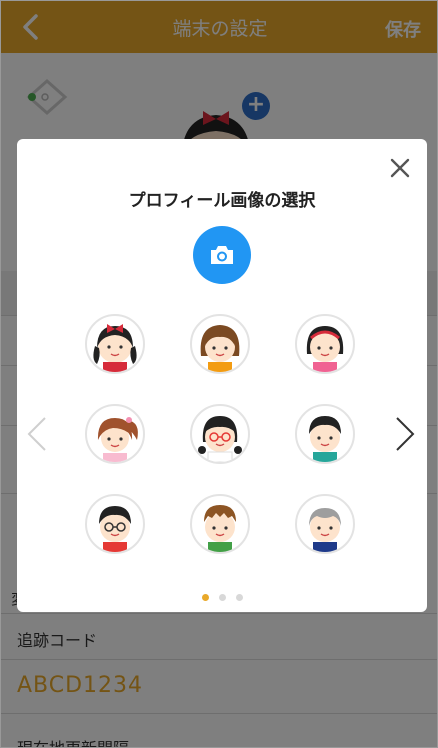 This screenshot has height=748, width=438. What do you see at coordinates (37, 434) in the screenshot?
I see `previous-page-arrow-icon` at bounding box center [37, 434].